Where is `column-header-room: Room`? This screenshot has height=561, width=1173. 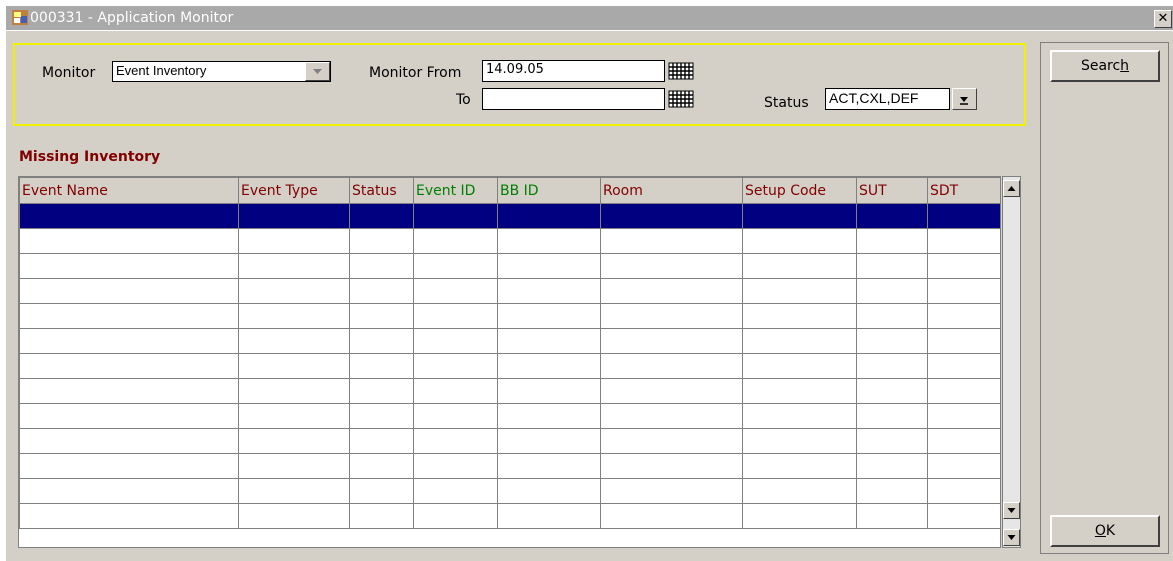
column-header-room: Room is located at coordinates (671, 190).